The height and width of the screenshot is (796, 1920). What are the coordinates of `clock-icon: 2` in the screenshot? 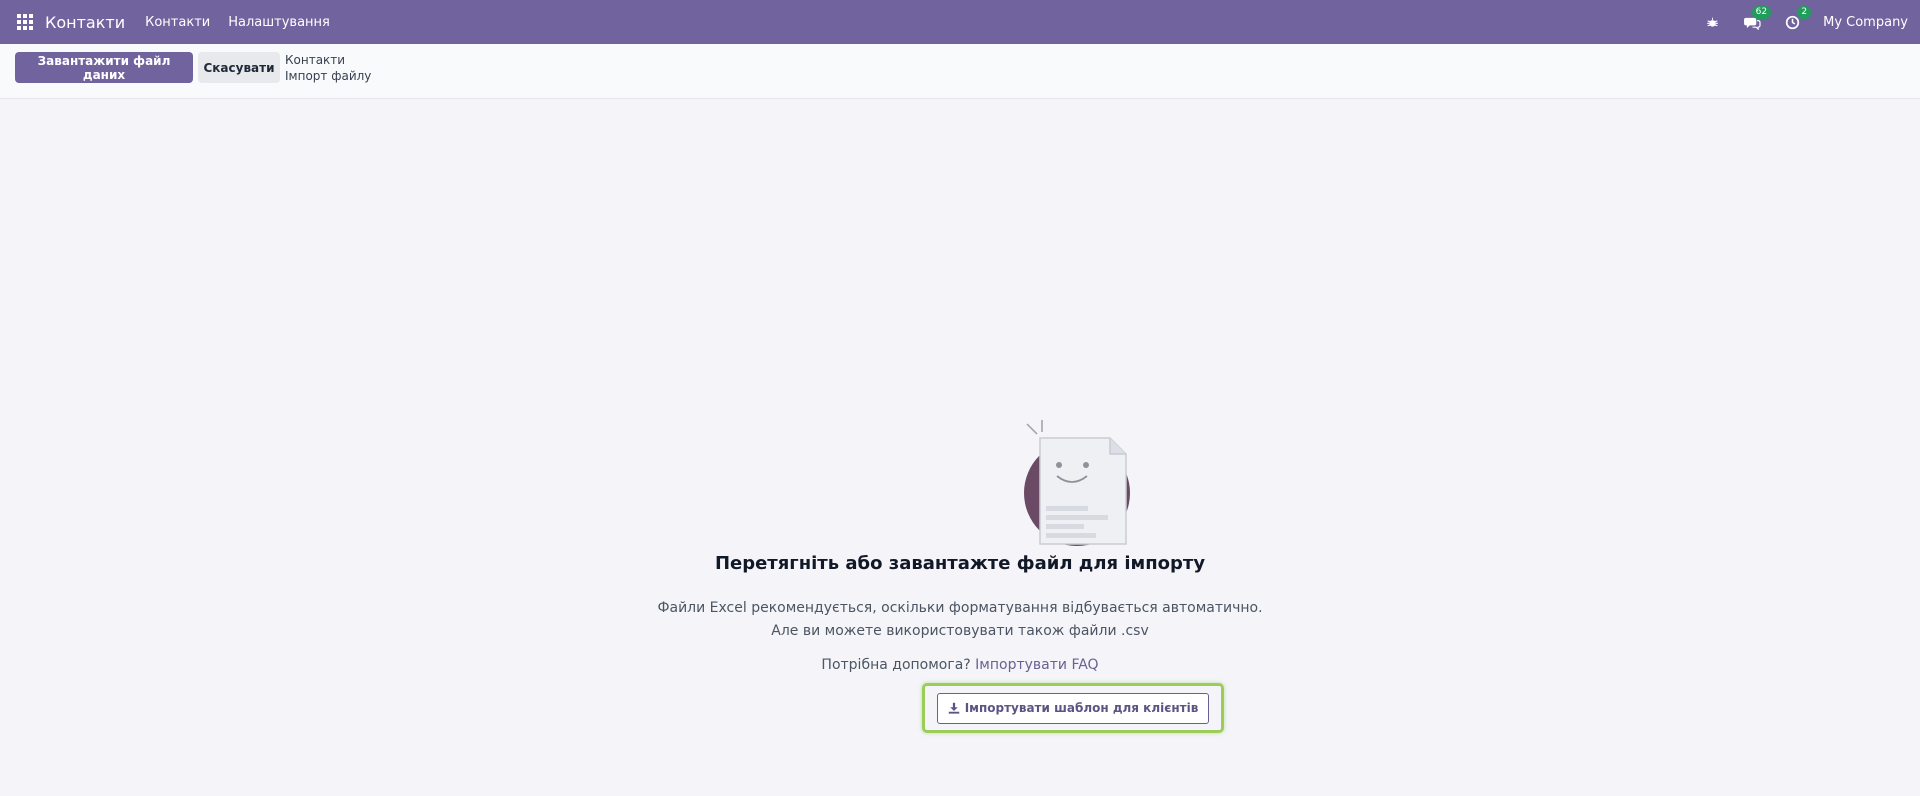 It's located at (1797, 18).